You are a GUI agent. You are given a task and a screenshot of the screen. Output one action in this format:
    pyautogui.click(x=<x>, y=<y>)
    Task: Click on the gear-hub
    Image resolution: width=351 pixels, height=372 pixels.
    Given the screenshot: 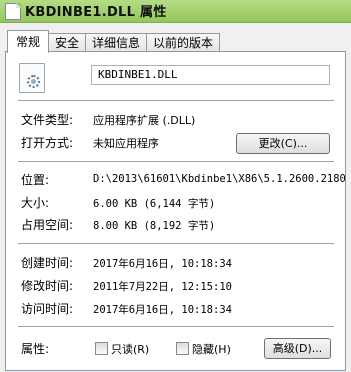 What is the action you would take?
    pyautogui.click(x=33, y=81)
    